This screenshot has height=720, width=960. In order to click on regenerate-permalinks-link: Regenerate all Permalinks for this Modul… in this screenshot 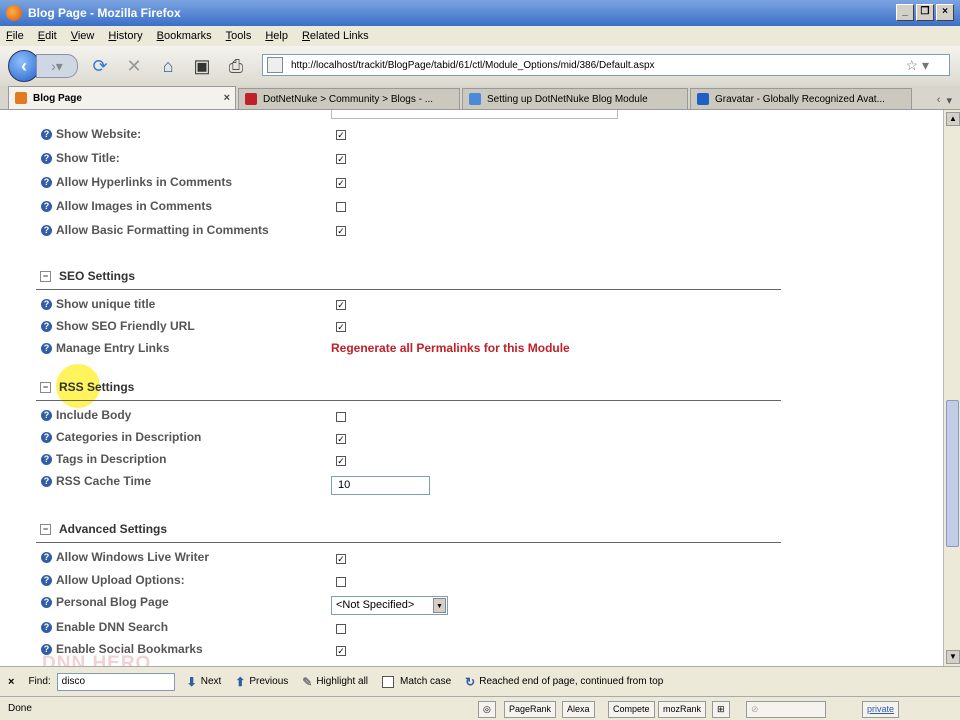, I will do `click(450, 348)`.